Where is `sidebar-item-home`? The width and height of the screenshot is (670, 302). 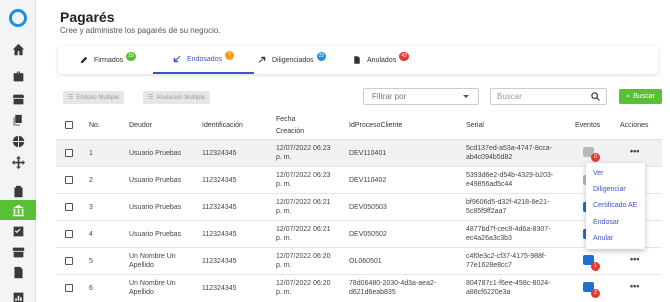
sidebar-item-home is located at coordinates (18, 49).